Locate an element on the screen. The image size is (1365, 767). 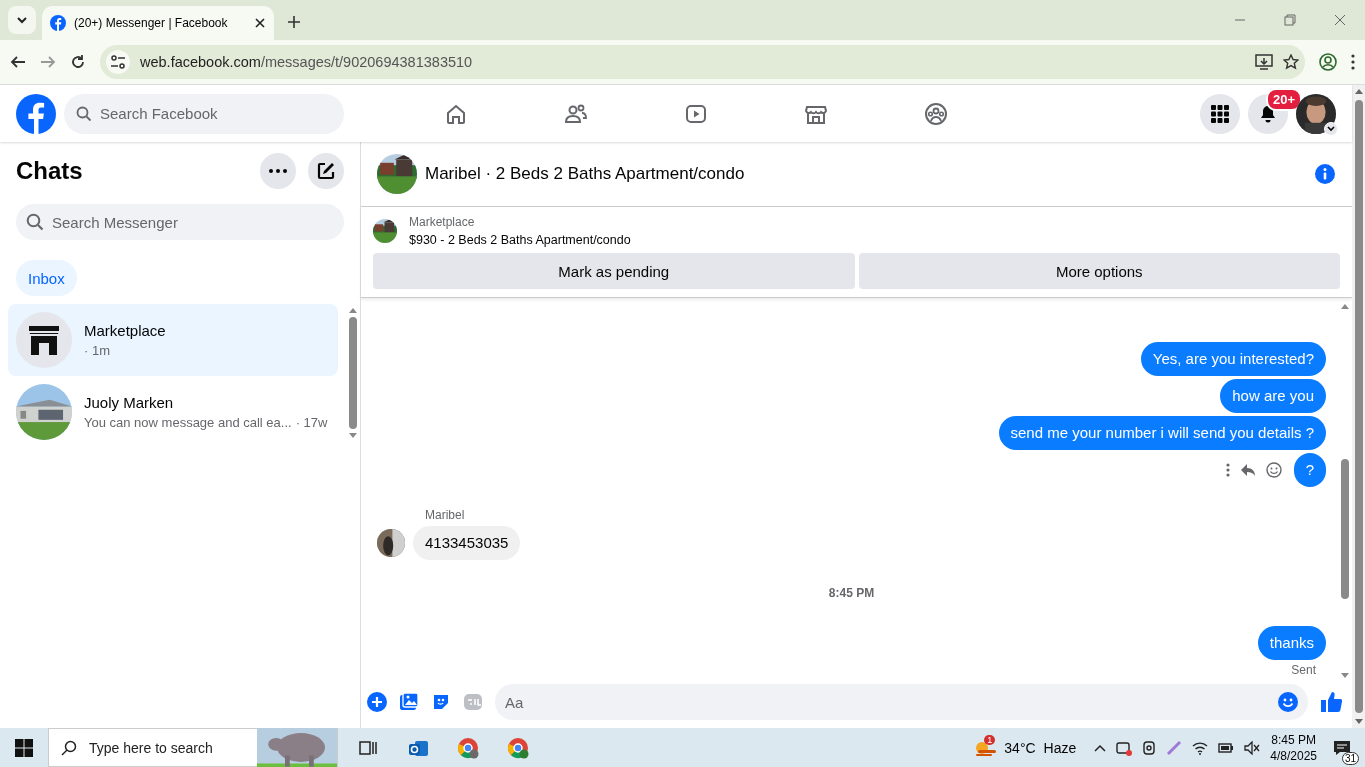
taskbar-search-field: Type here to search is located at coordinates (193, 747).